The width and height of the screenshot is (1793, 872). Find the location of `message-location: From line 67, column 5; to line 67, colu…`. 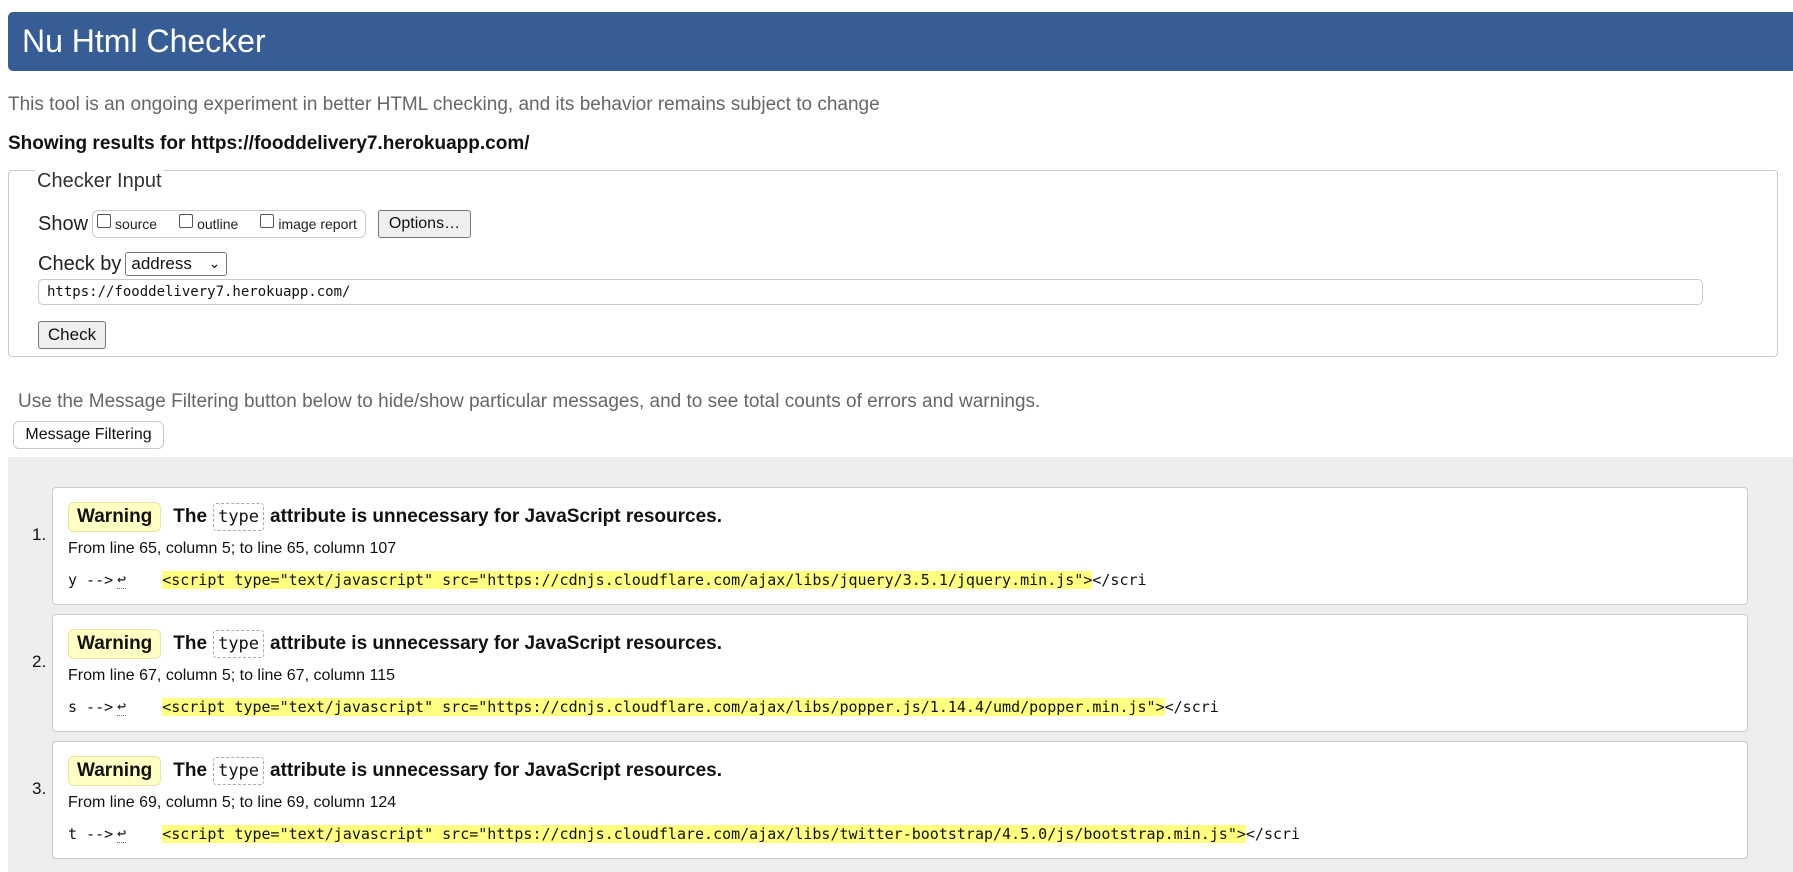

message-location: From line 67, column 5; to line 67, colu… is located at coordinates (231, 675).